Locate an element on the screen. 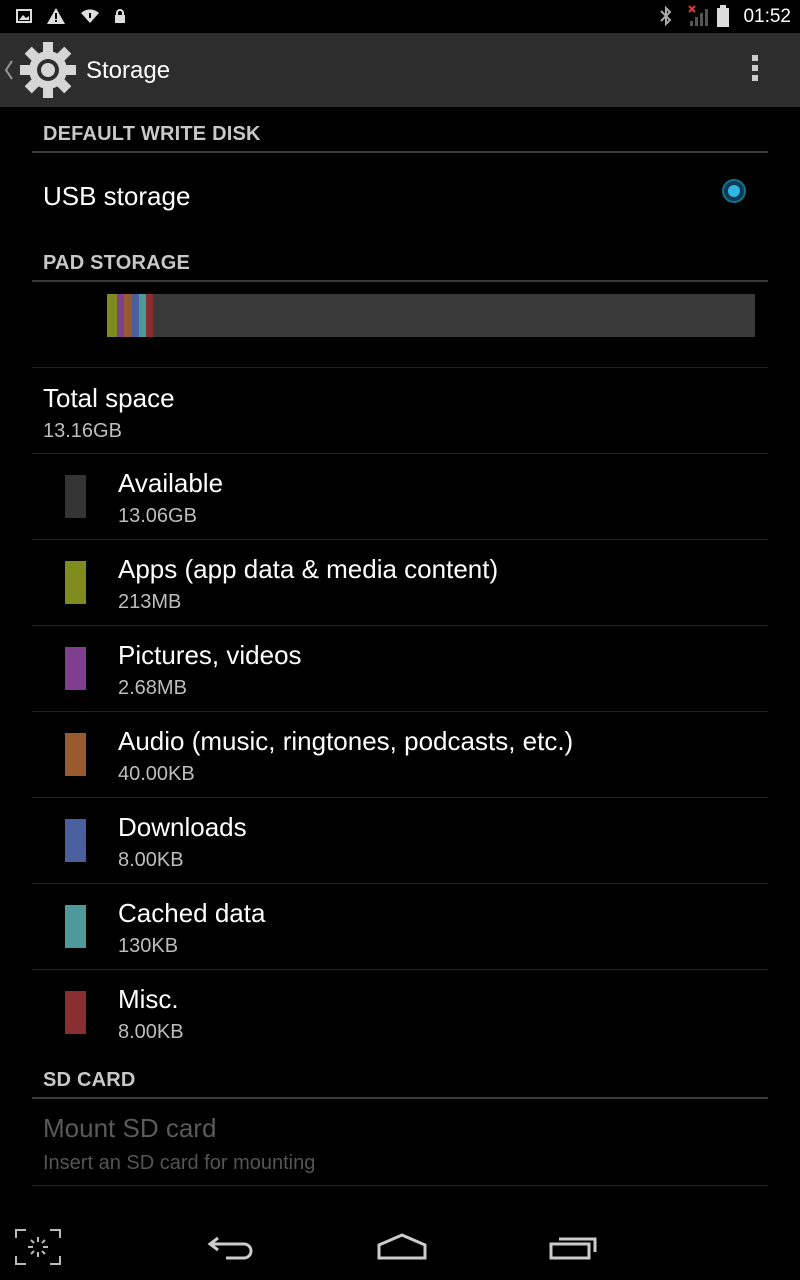 The width and height of the screenshot is (800, 1280). storage-item-apps: Apps (app data & media content) 213MB is located at coordinates (400, 583).